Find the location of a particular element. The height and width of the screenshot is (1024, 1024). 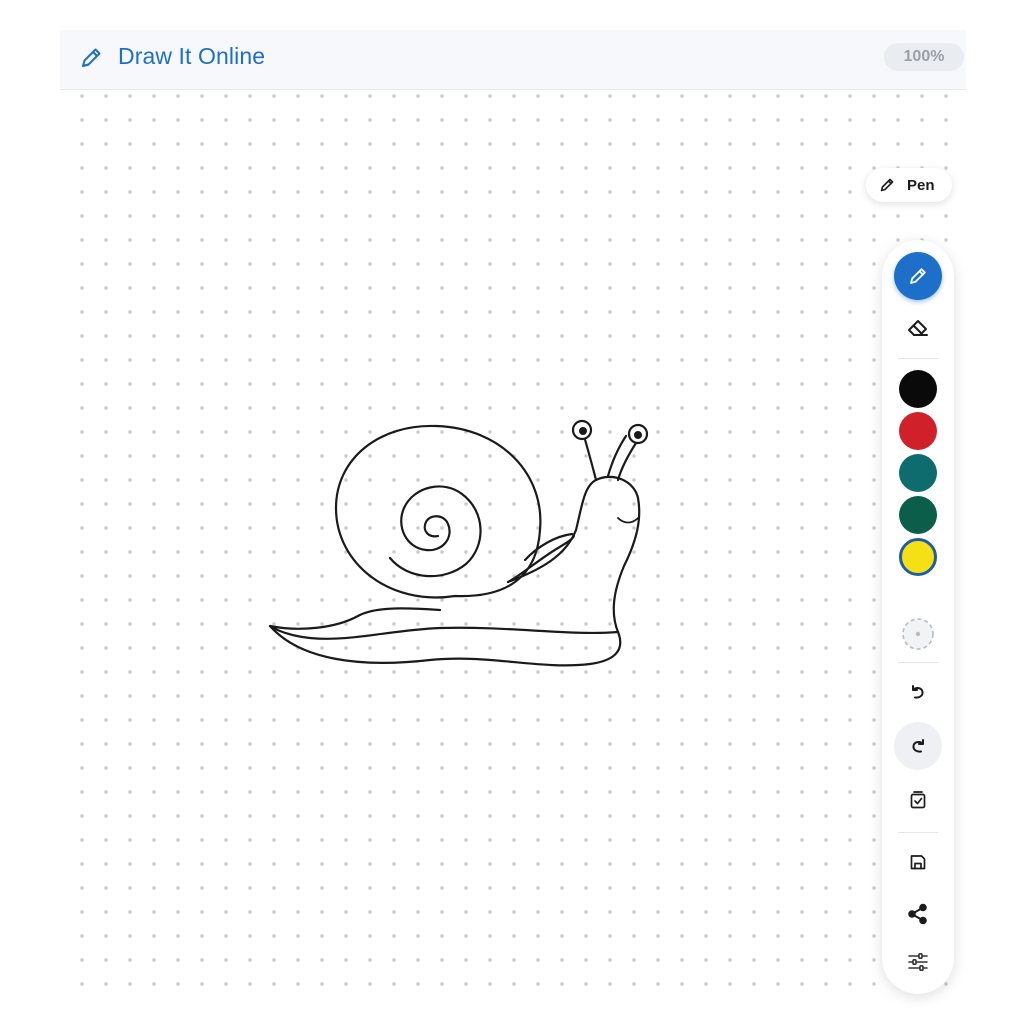

share-button is located at coordinates (918, 914).